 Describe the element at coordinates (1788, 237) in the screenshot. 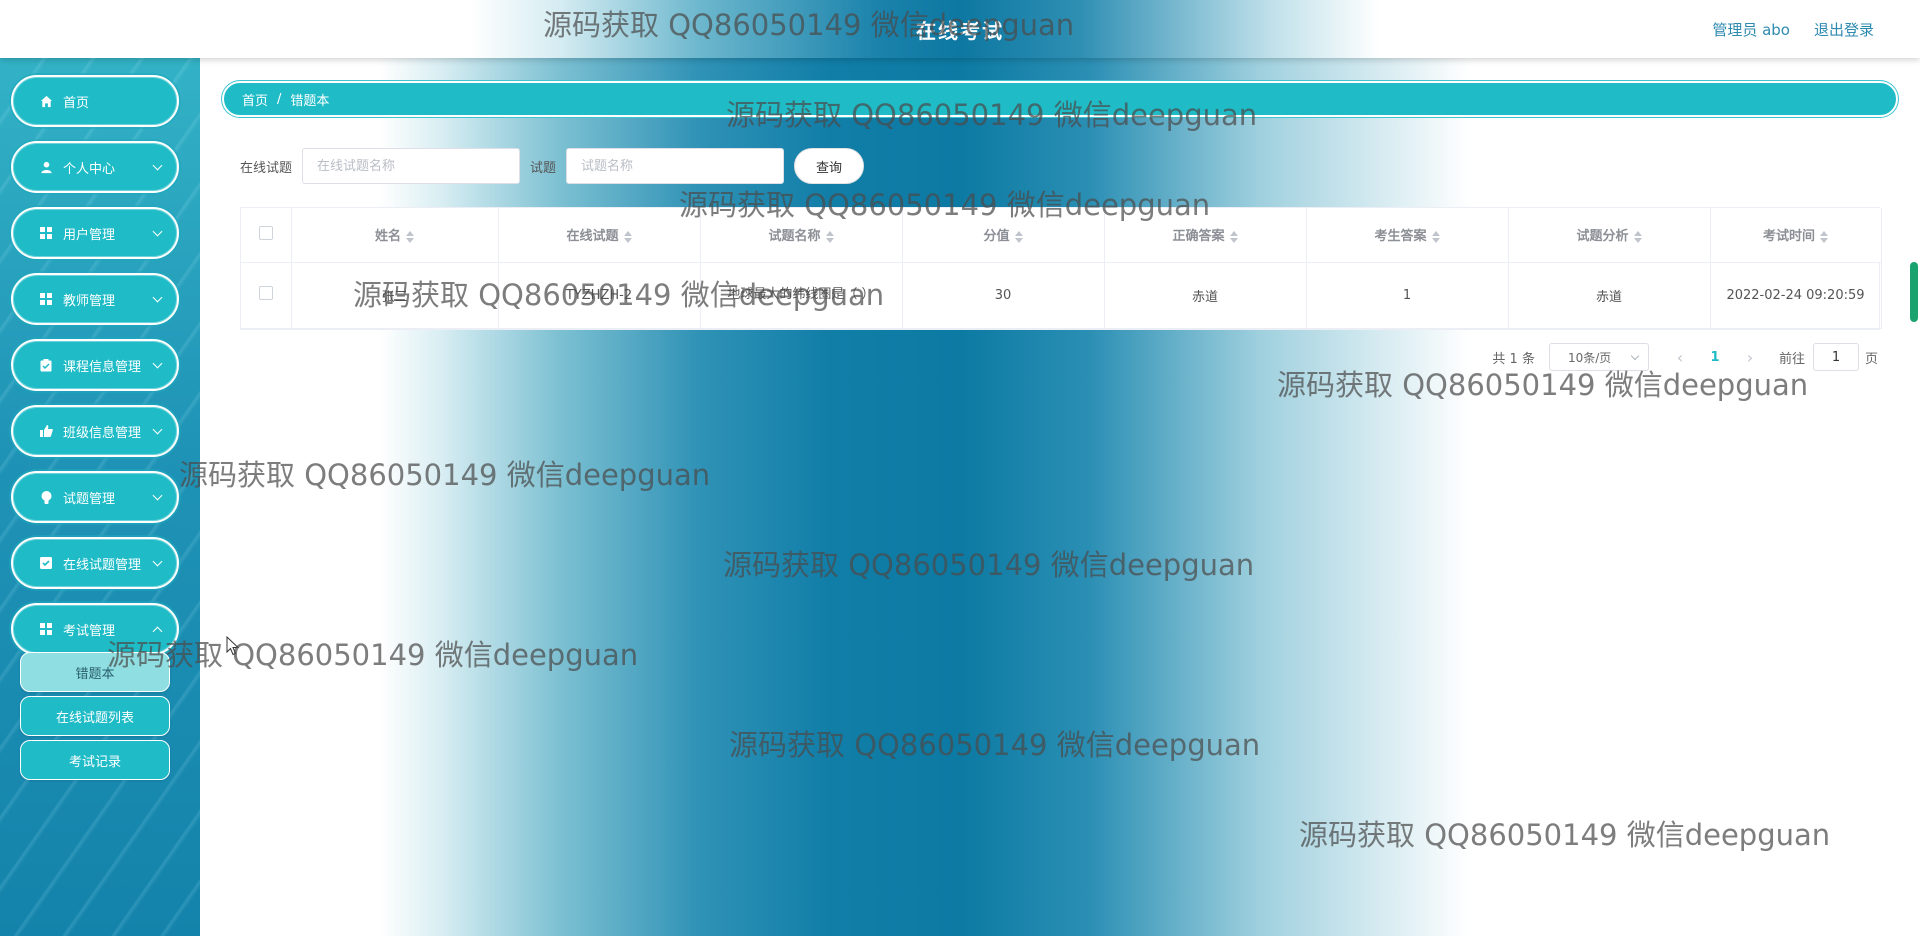

I see `column-header-label: 考试时间` at that location.